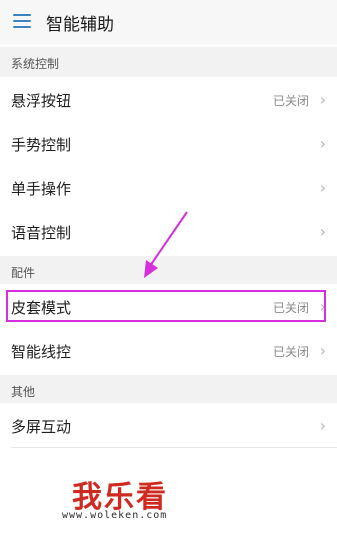 The width and height of the screenshot is (337, 545). I want to click on section-title: 其他, so click(23, 392).